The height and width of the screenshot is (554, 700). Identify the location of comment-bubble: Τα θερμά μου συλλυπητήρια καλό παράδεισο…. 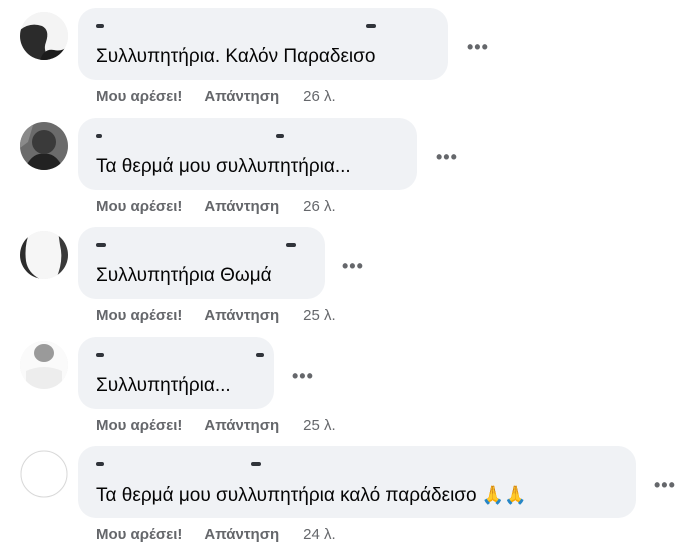
(357, 482).